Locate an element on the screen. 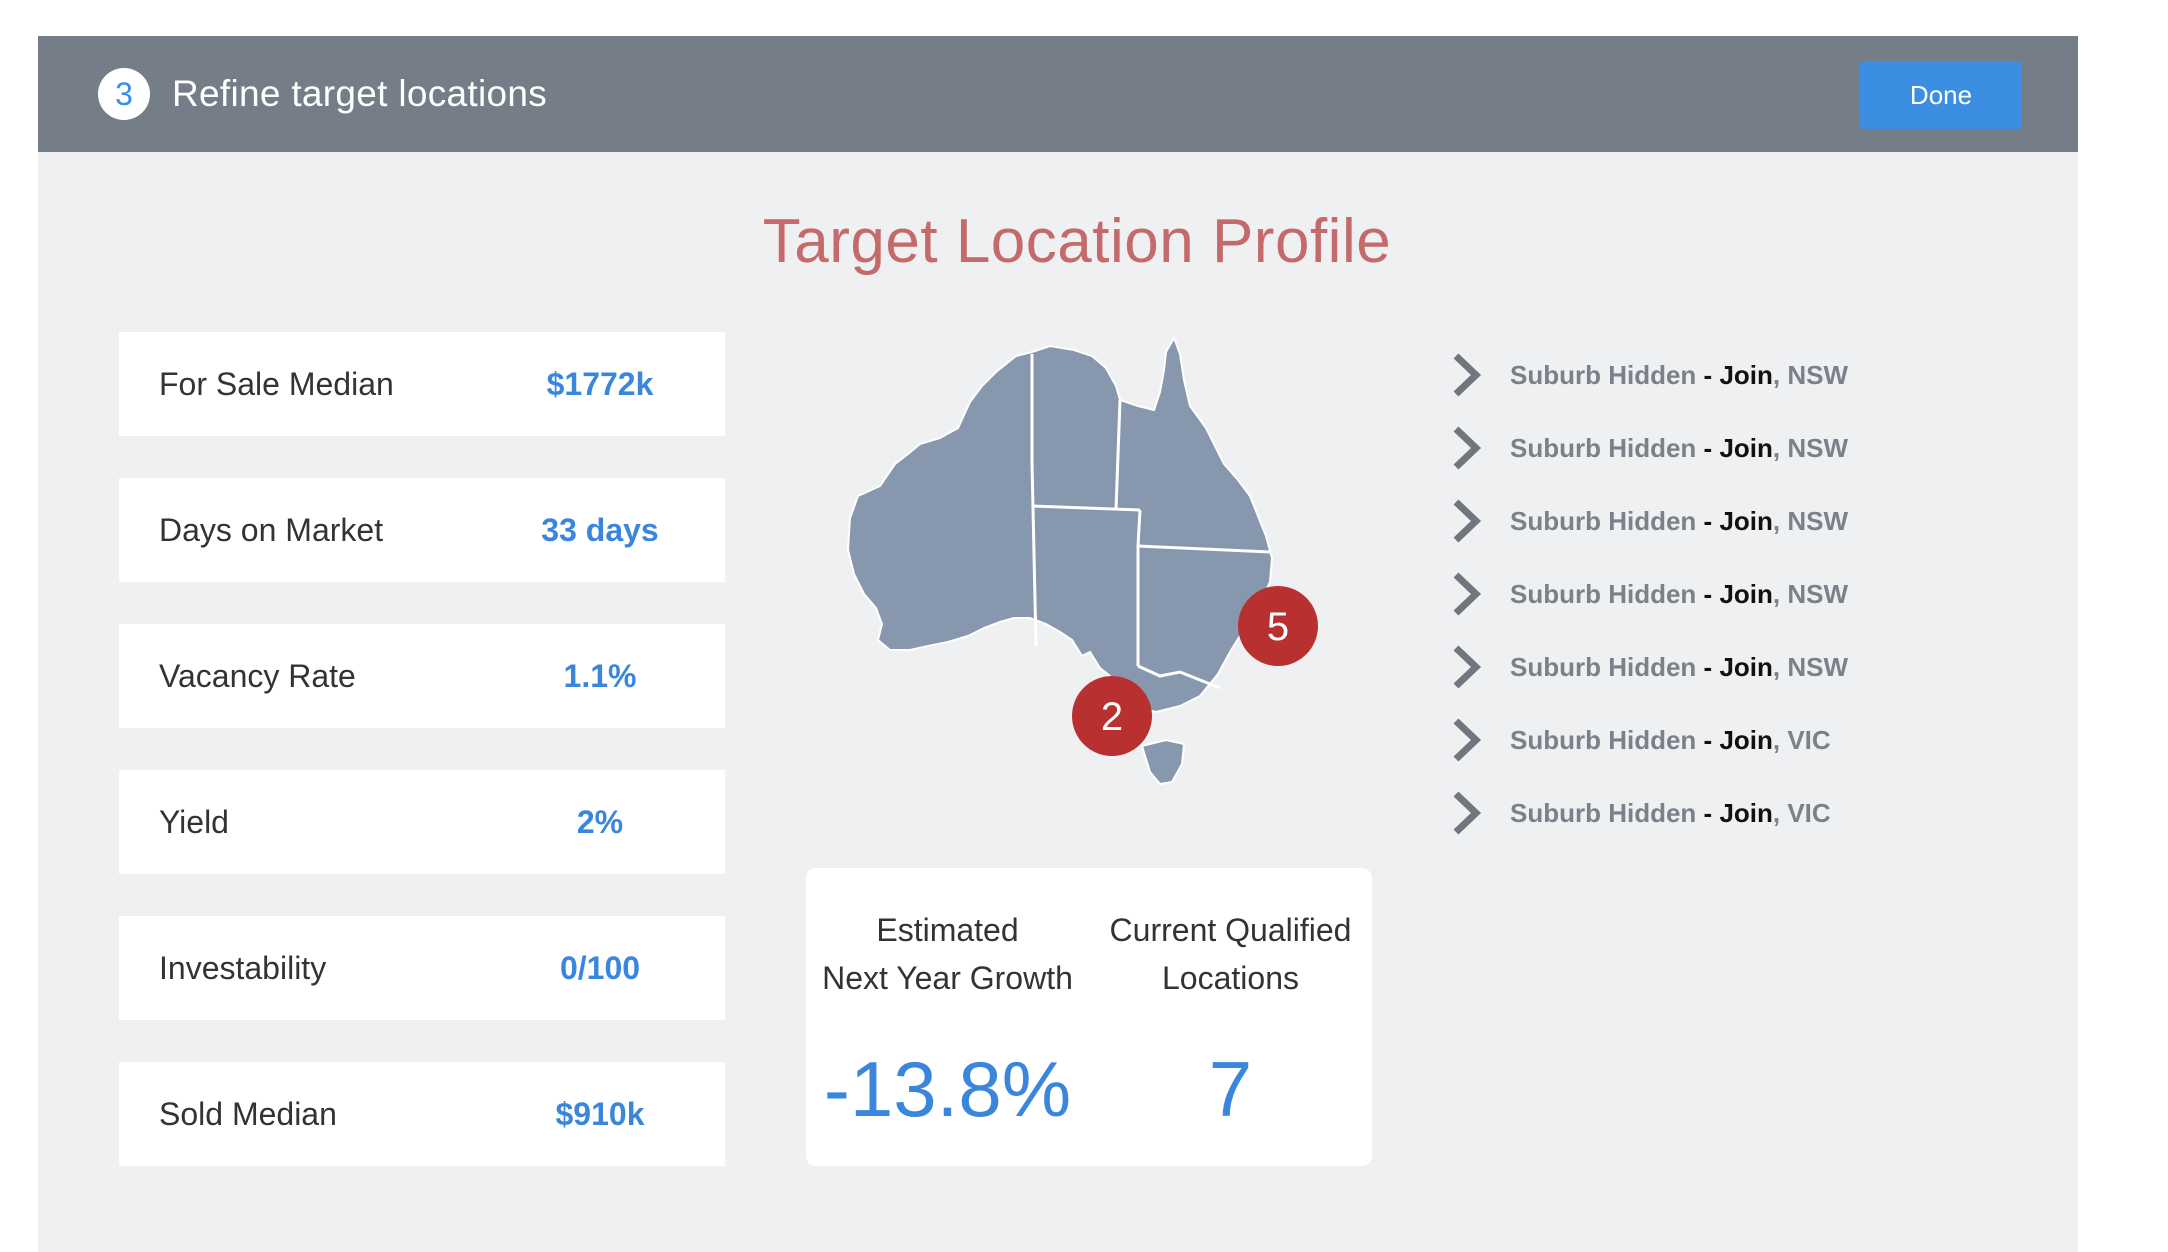  locations-label-line1: Current Qualified is located at coordinates (1230, 930).